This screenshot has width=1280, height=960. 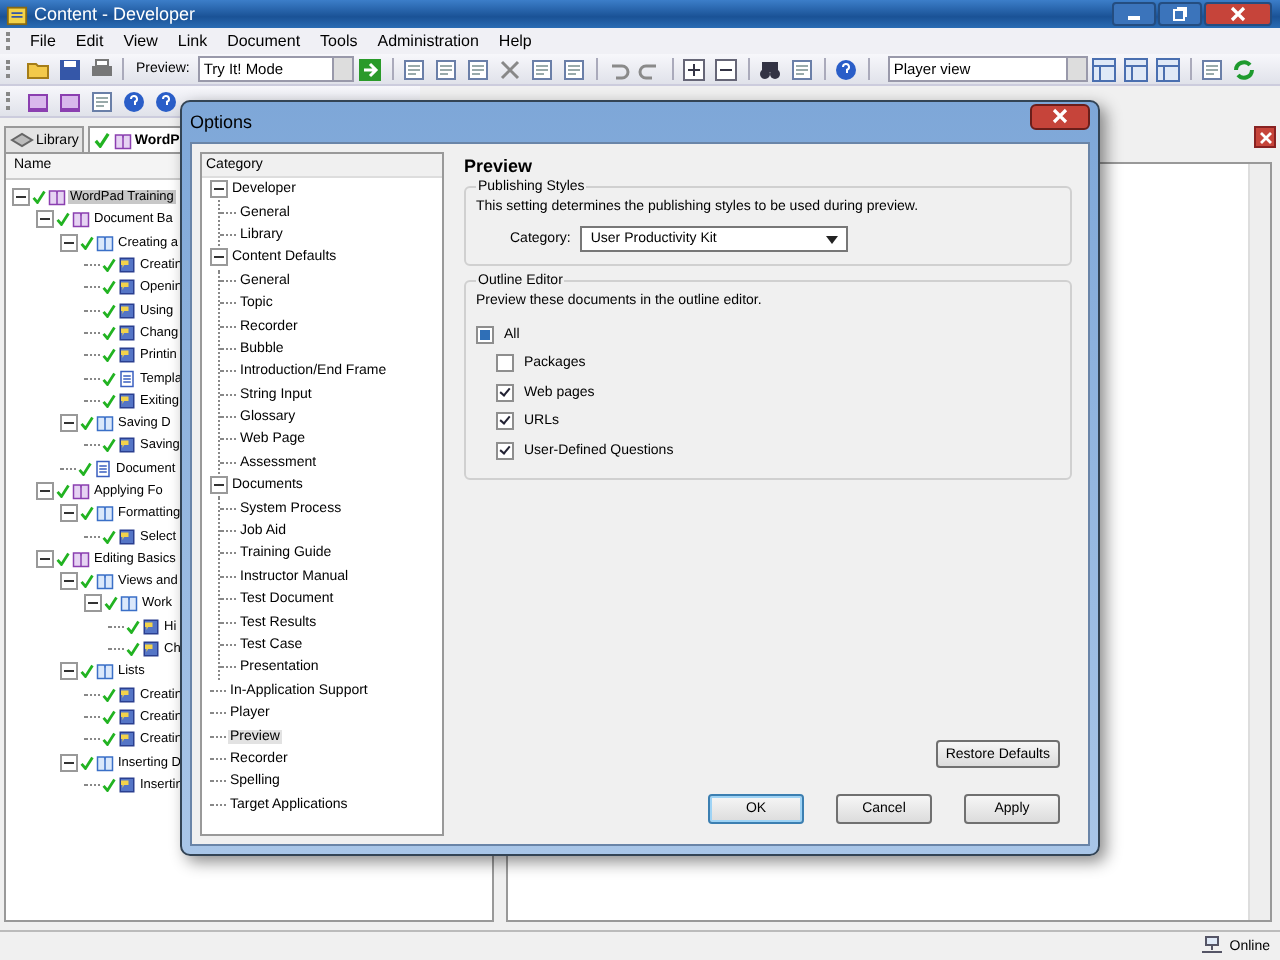 I want to click on scrollbar, so click(x=1259, y=542).